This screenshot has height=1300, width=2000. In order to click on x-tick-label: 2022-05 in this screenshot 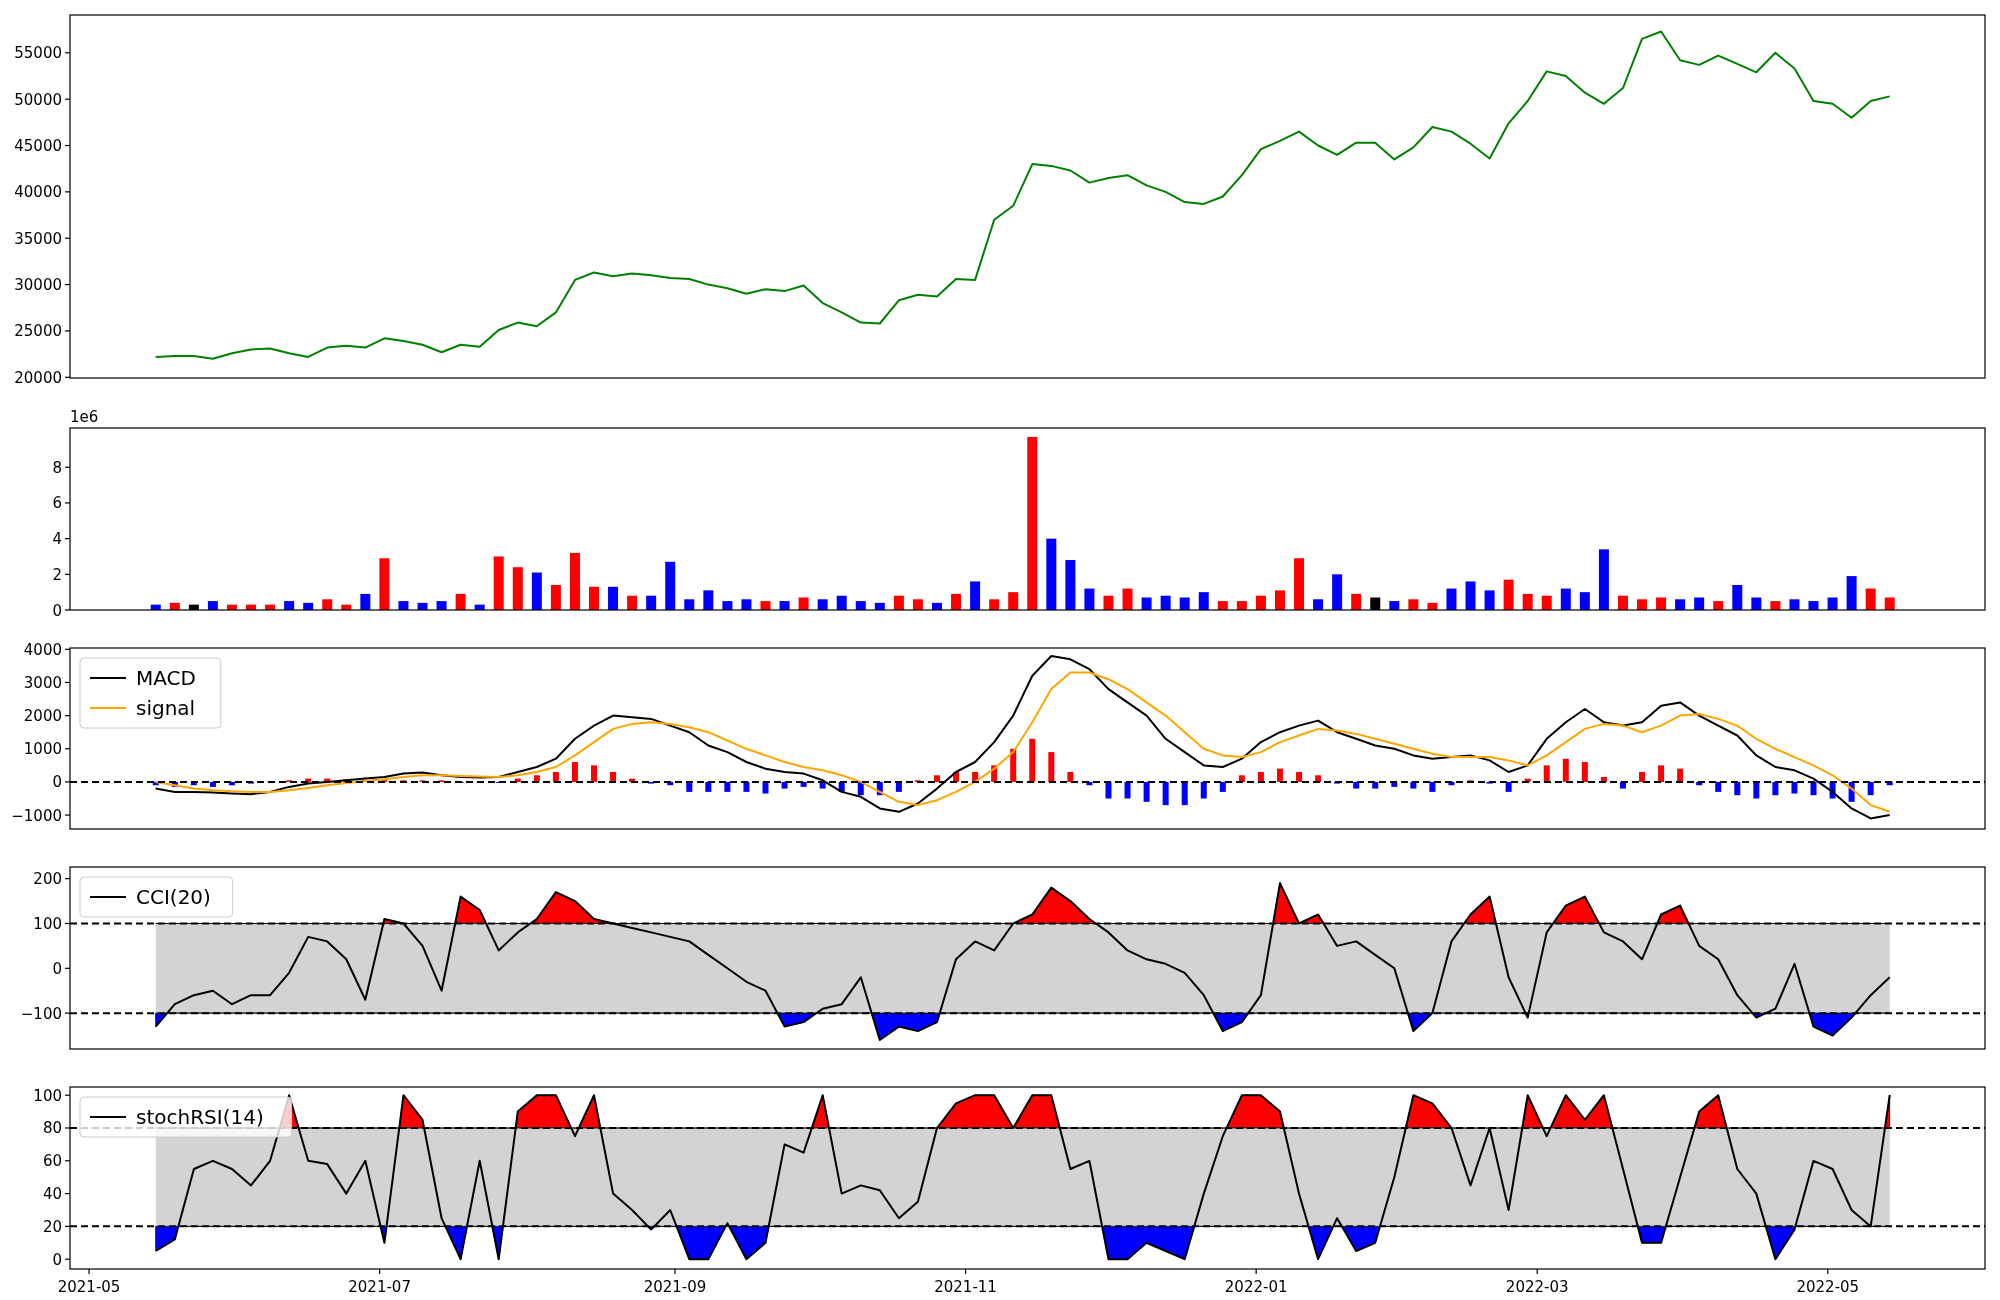, I will do `click(1828, 1287)`.